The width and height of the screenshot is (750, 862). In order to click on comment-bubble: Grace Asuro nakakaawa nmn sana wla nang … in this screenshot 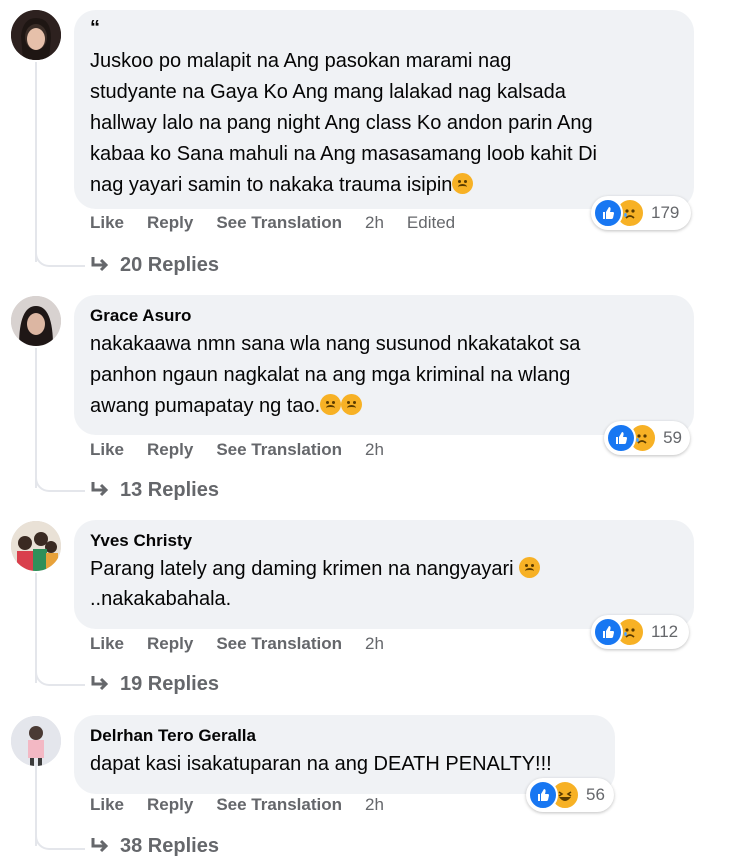, I will do `click(384, 365)`.